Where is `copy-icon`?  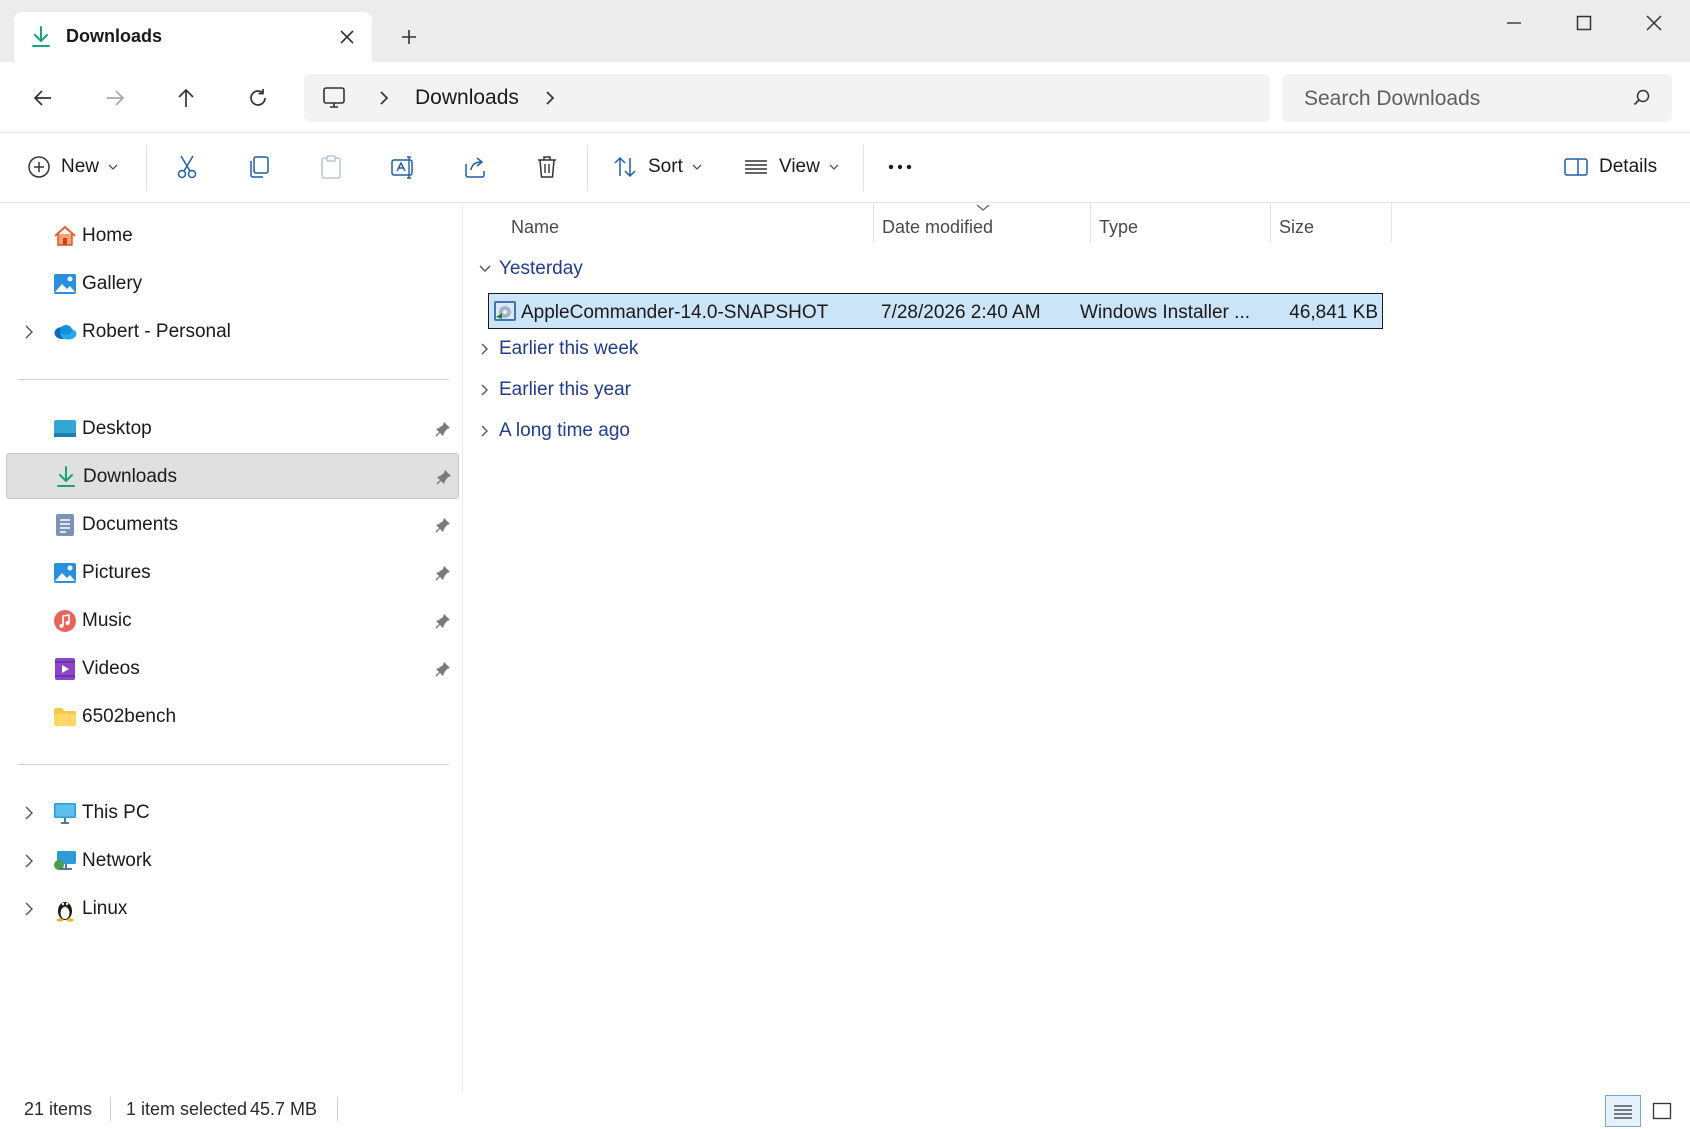
copy-icon is located at coordinates (259, 167).